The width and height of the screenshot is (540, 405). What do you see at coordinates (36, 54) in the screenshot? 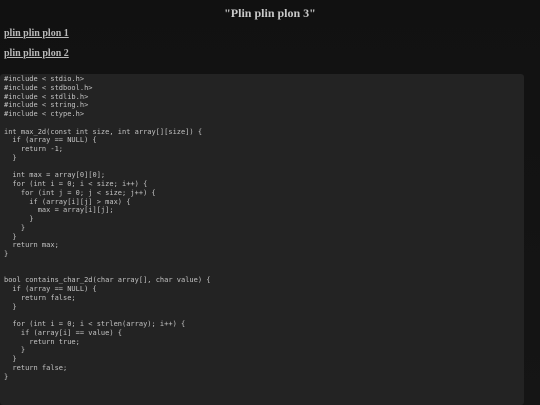
I see `nav-link-plin-2: plin plin plon 2` at bounding box center [36, 54].